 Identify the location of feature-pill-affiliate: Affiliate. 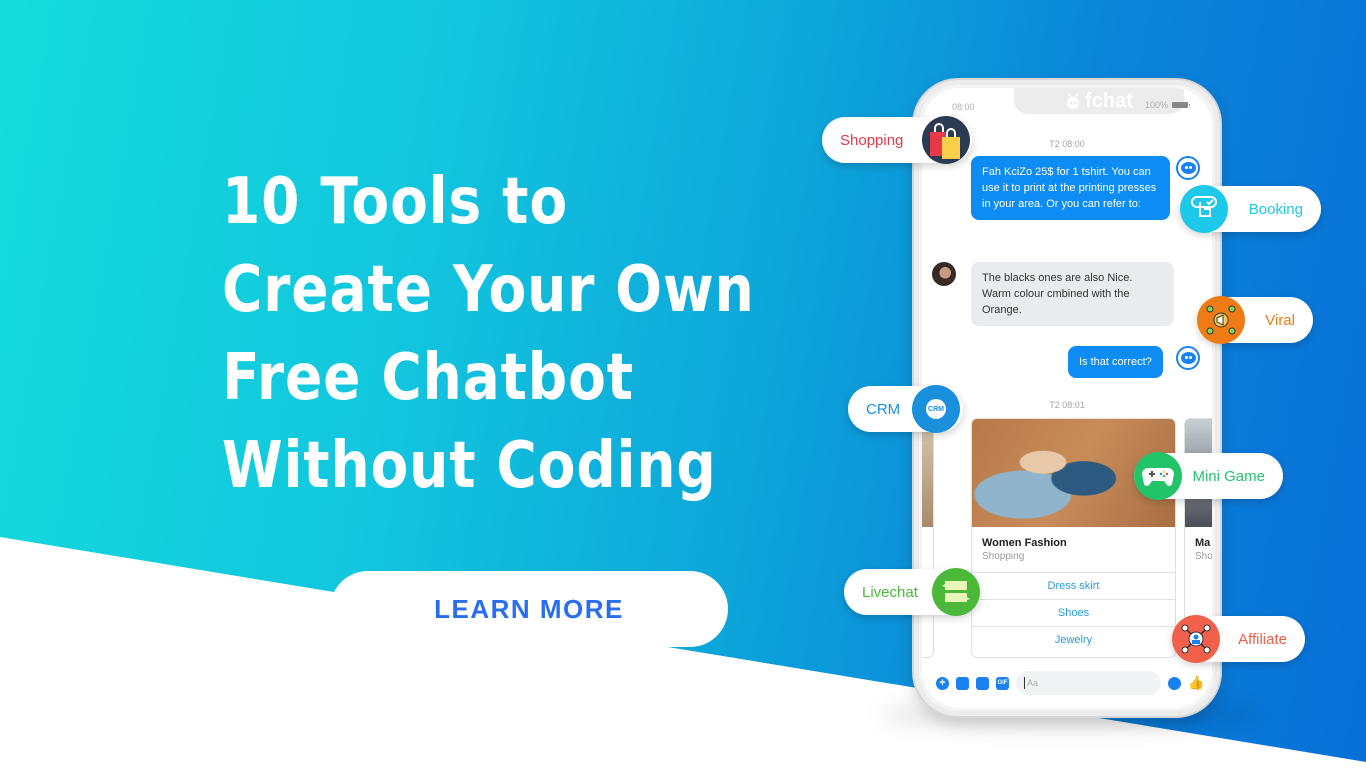
(1238, 639).